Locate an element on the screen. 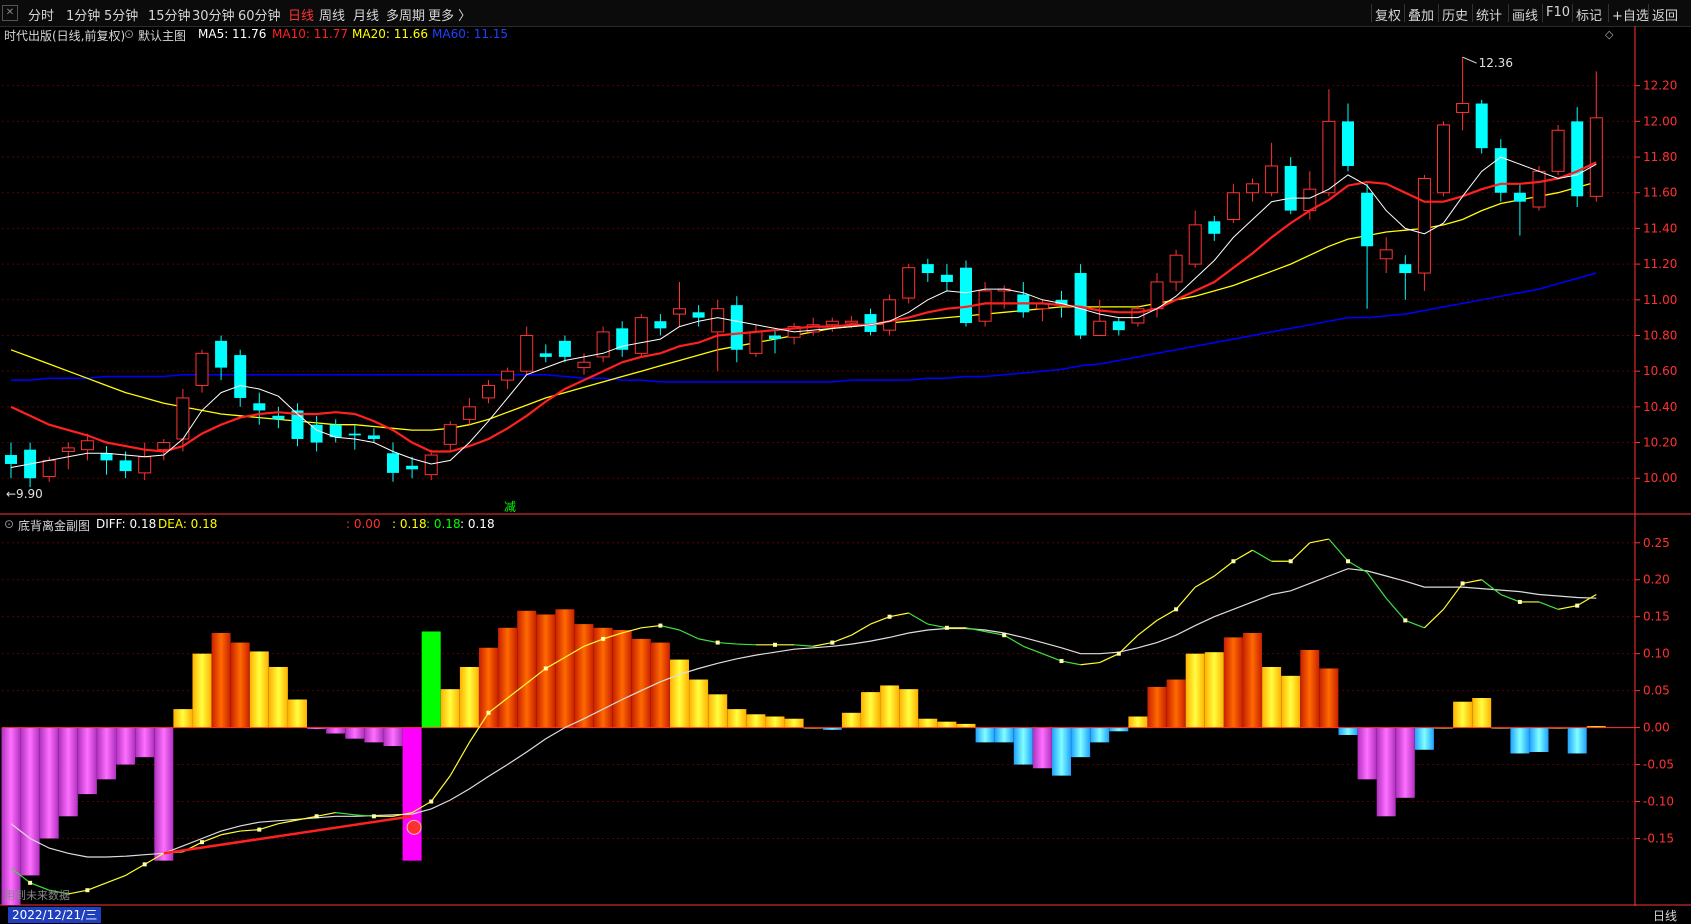  divergence-signal-icon is located at coordinates (414, 827).